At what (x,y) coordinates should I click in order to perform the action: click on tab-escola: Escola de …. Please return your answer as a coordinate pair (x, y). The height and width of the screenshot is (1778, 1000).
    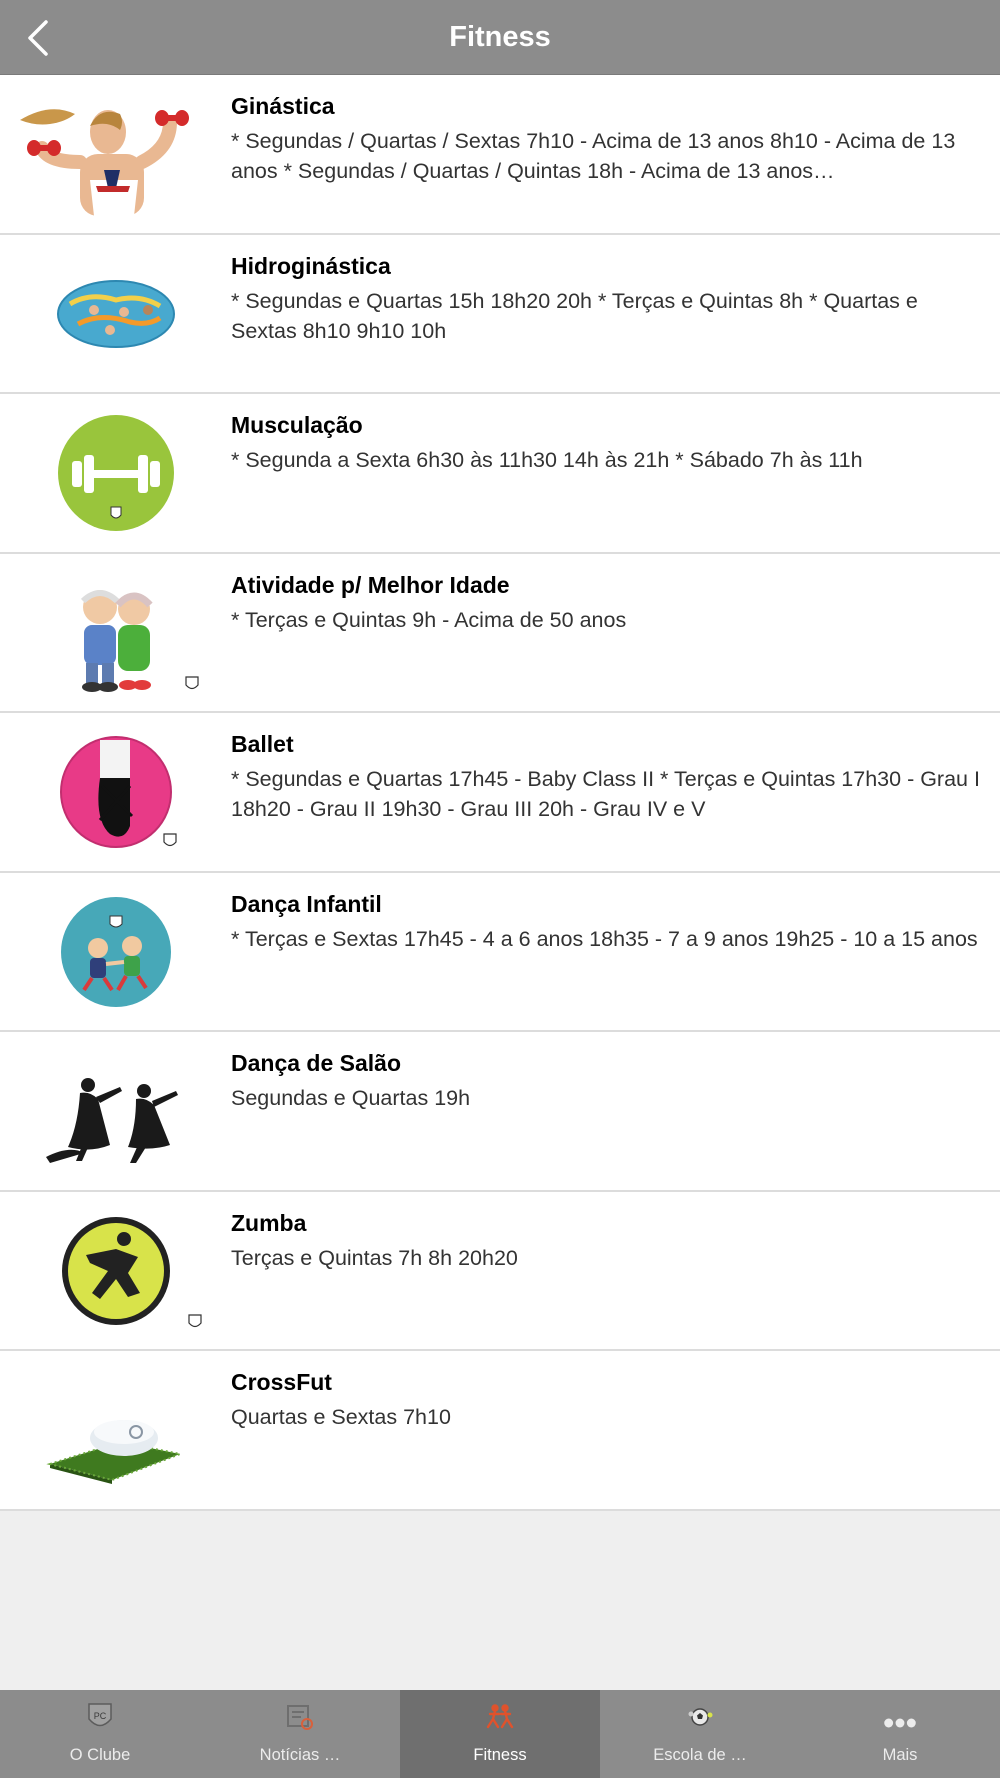
    Looking at the image, I should click on (700, 1734).